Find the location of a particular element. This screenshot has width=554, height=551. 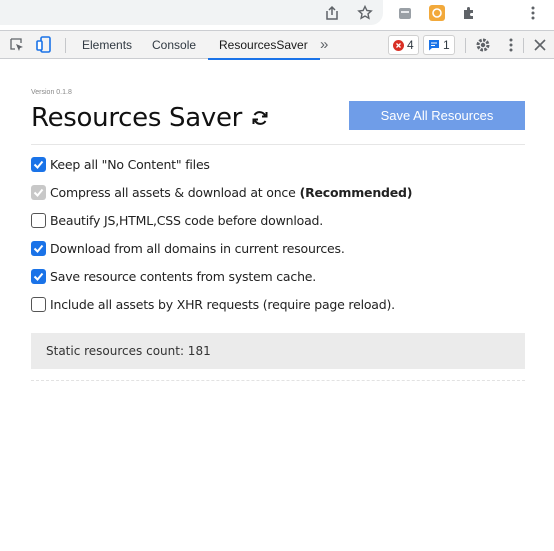

device-toolbar-icon is located at coordinates (44, 45).